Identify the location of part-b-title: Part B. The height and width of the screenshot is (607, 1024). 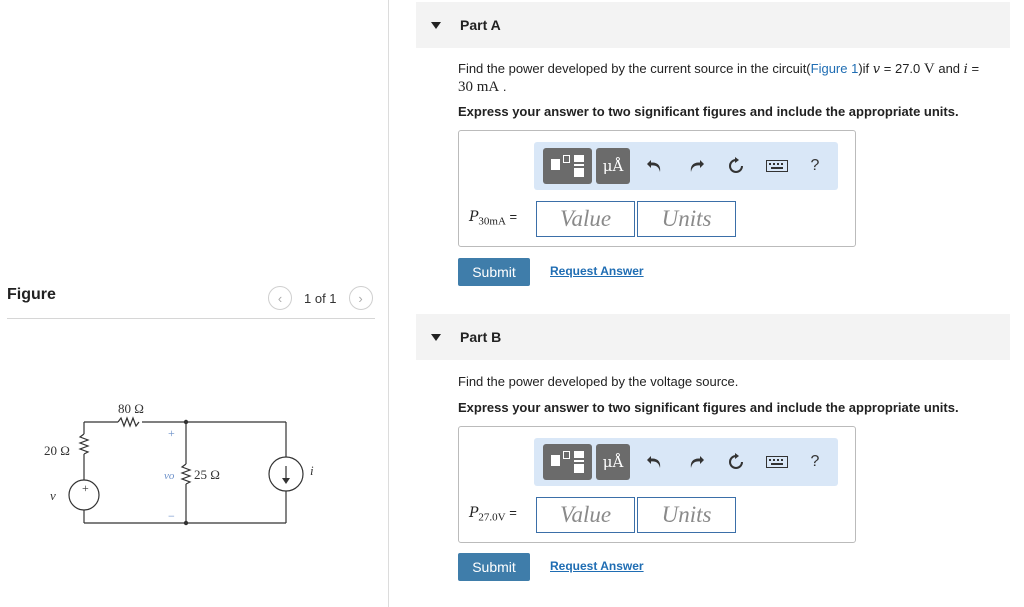
(481, 337).